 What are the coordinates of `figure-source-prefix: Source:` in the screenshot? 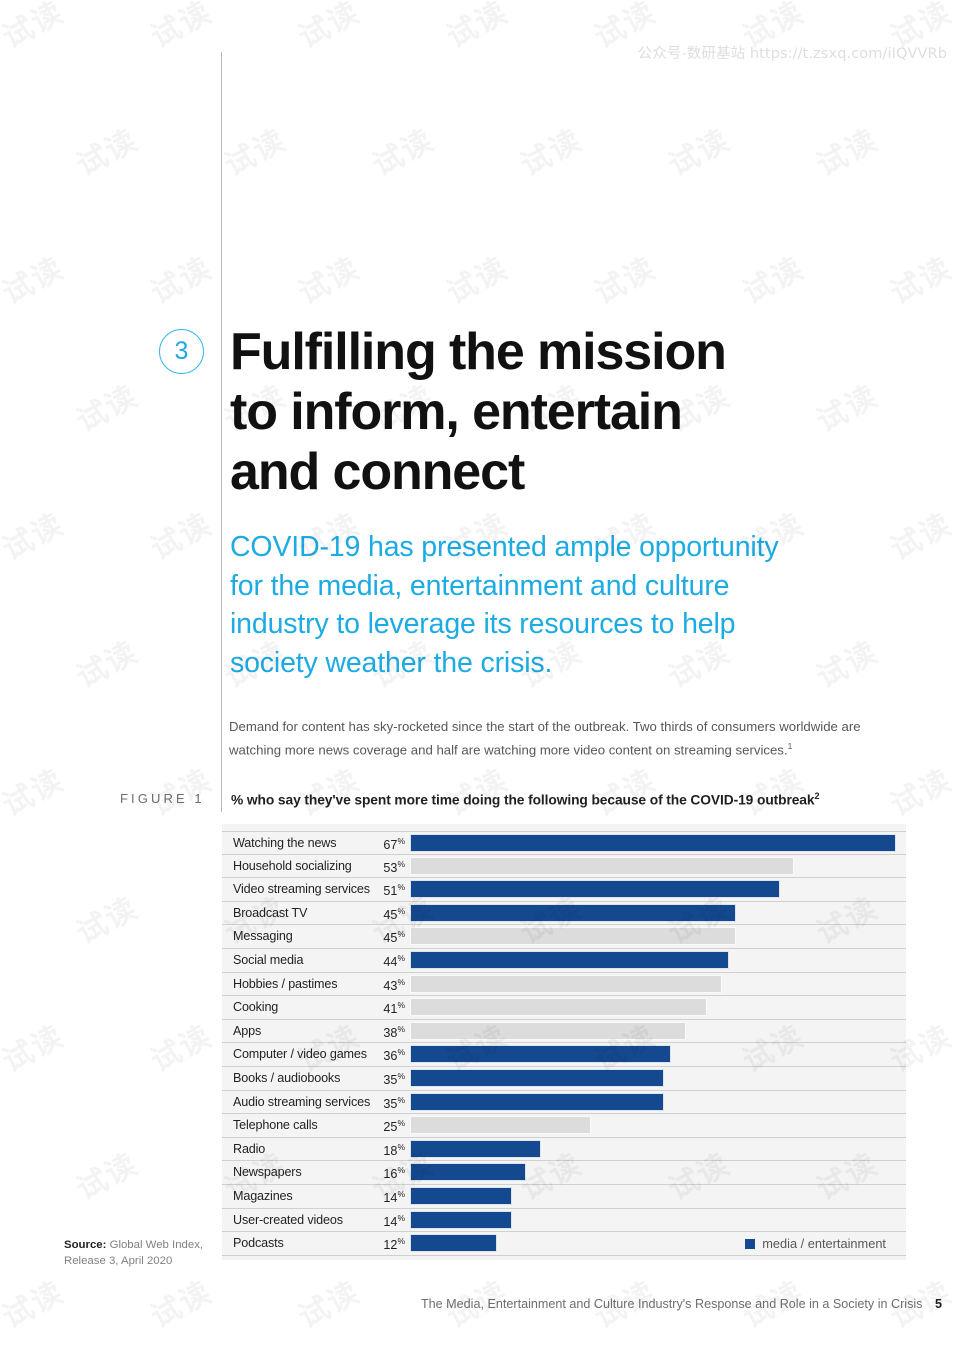 It's located at (85, 1245).